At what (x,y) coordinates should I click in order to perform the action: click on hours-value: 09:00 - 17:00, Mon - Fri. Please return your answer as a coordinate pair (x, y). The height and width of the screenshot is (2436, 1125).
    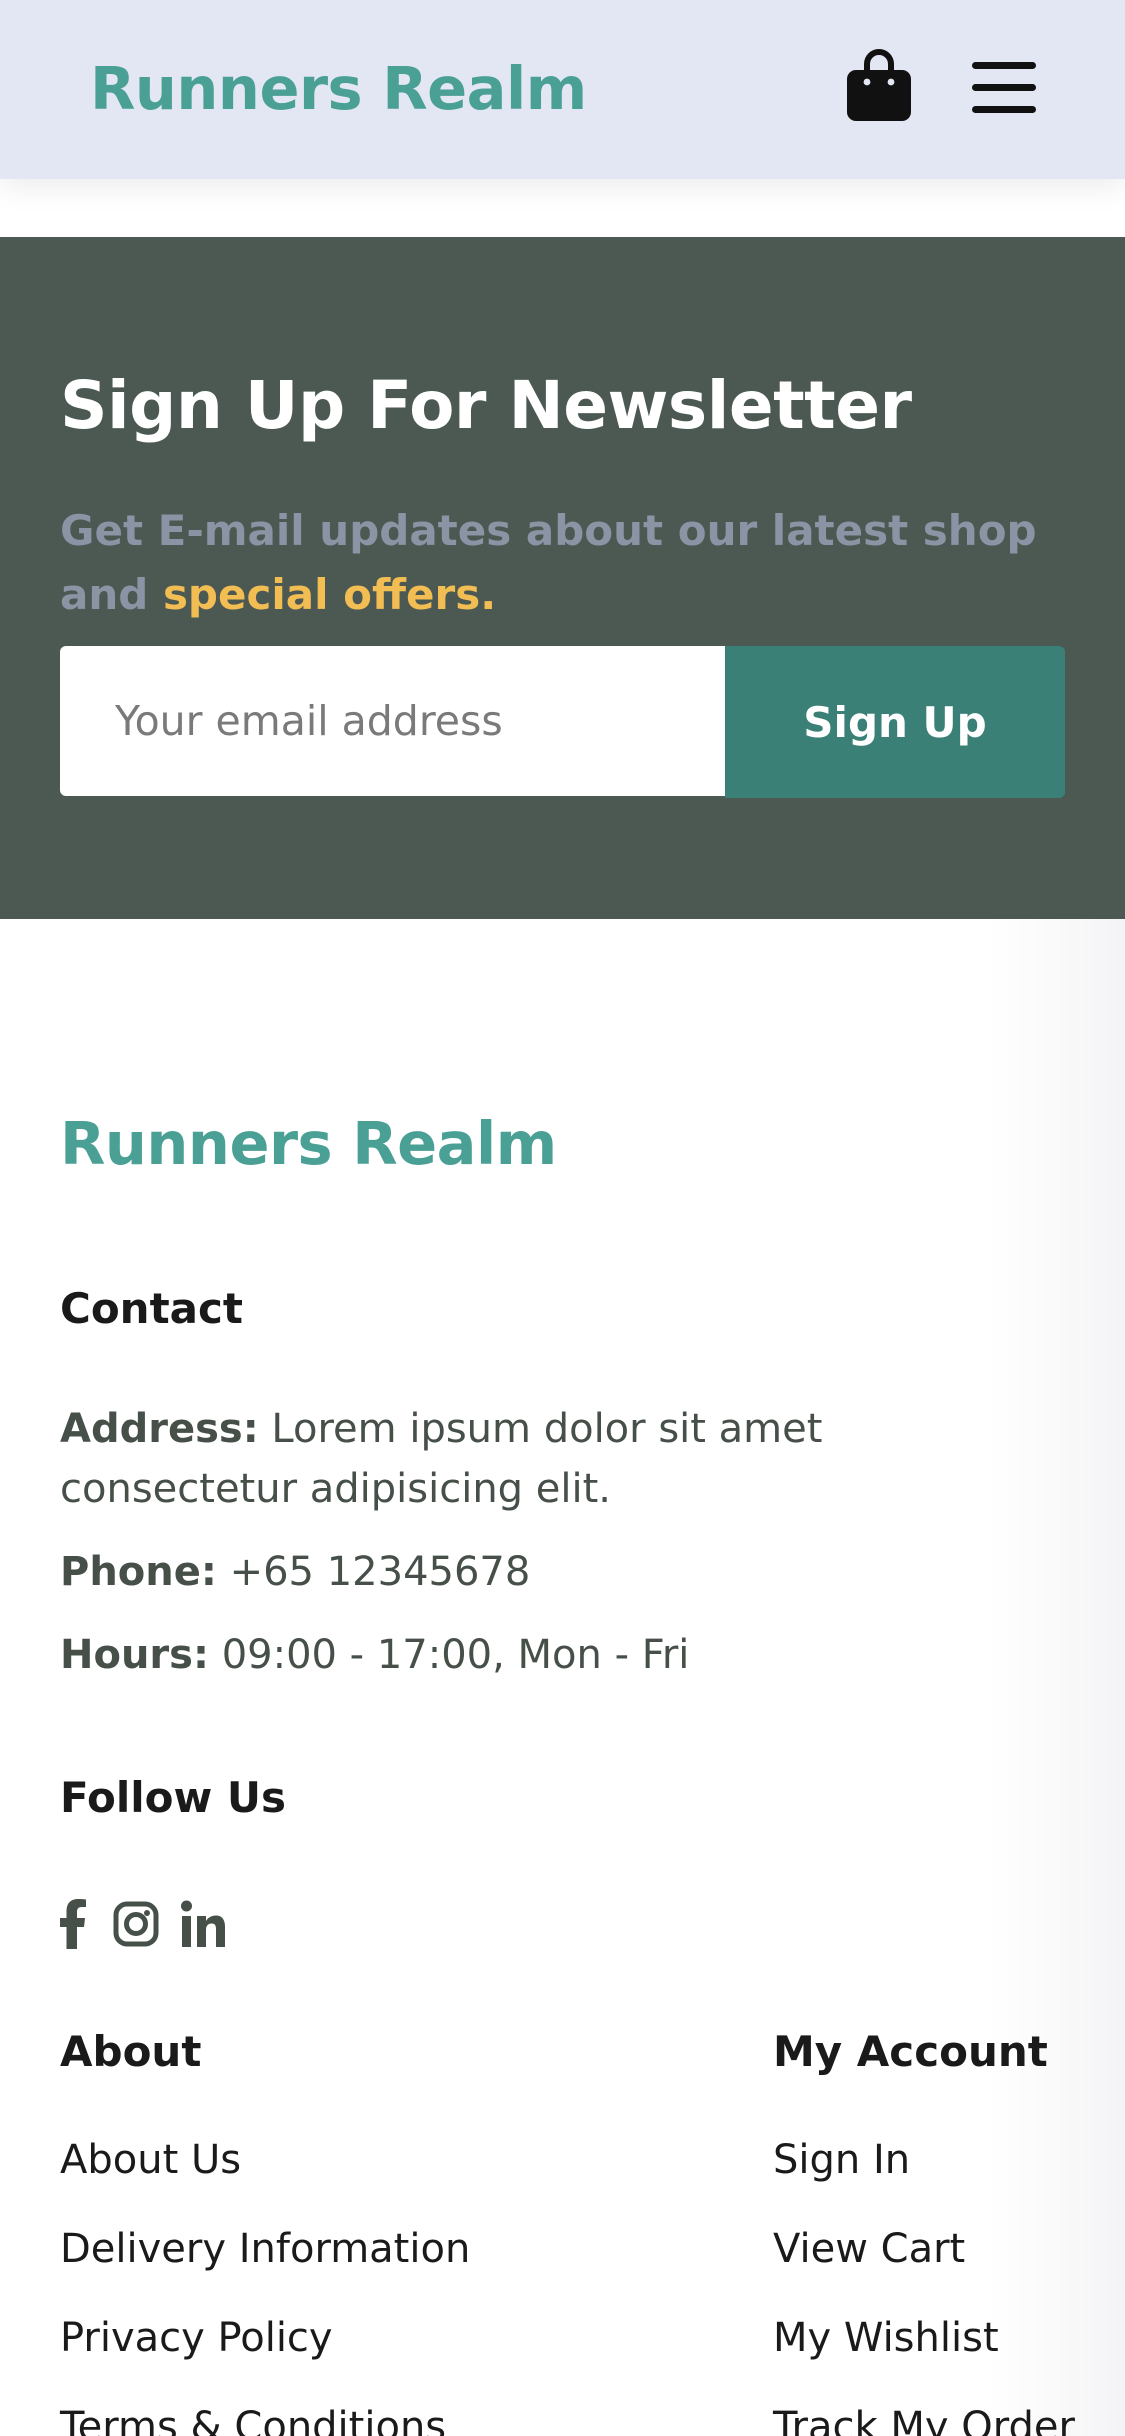
    Looking at the image, I should click on (455, 1655).